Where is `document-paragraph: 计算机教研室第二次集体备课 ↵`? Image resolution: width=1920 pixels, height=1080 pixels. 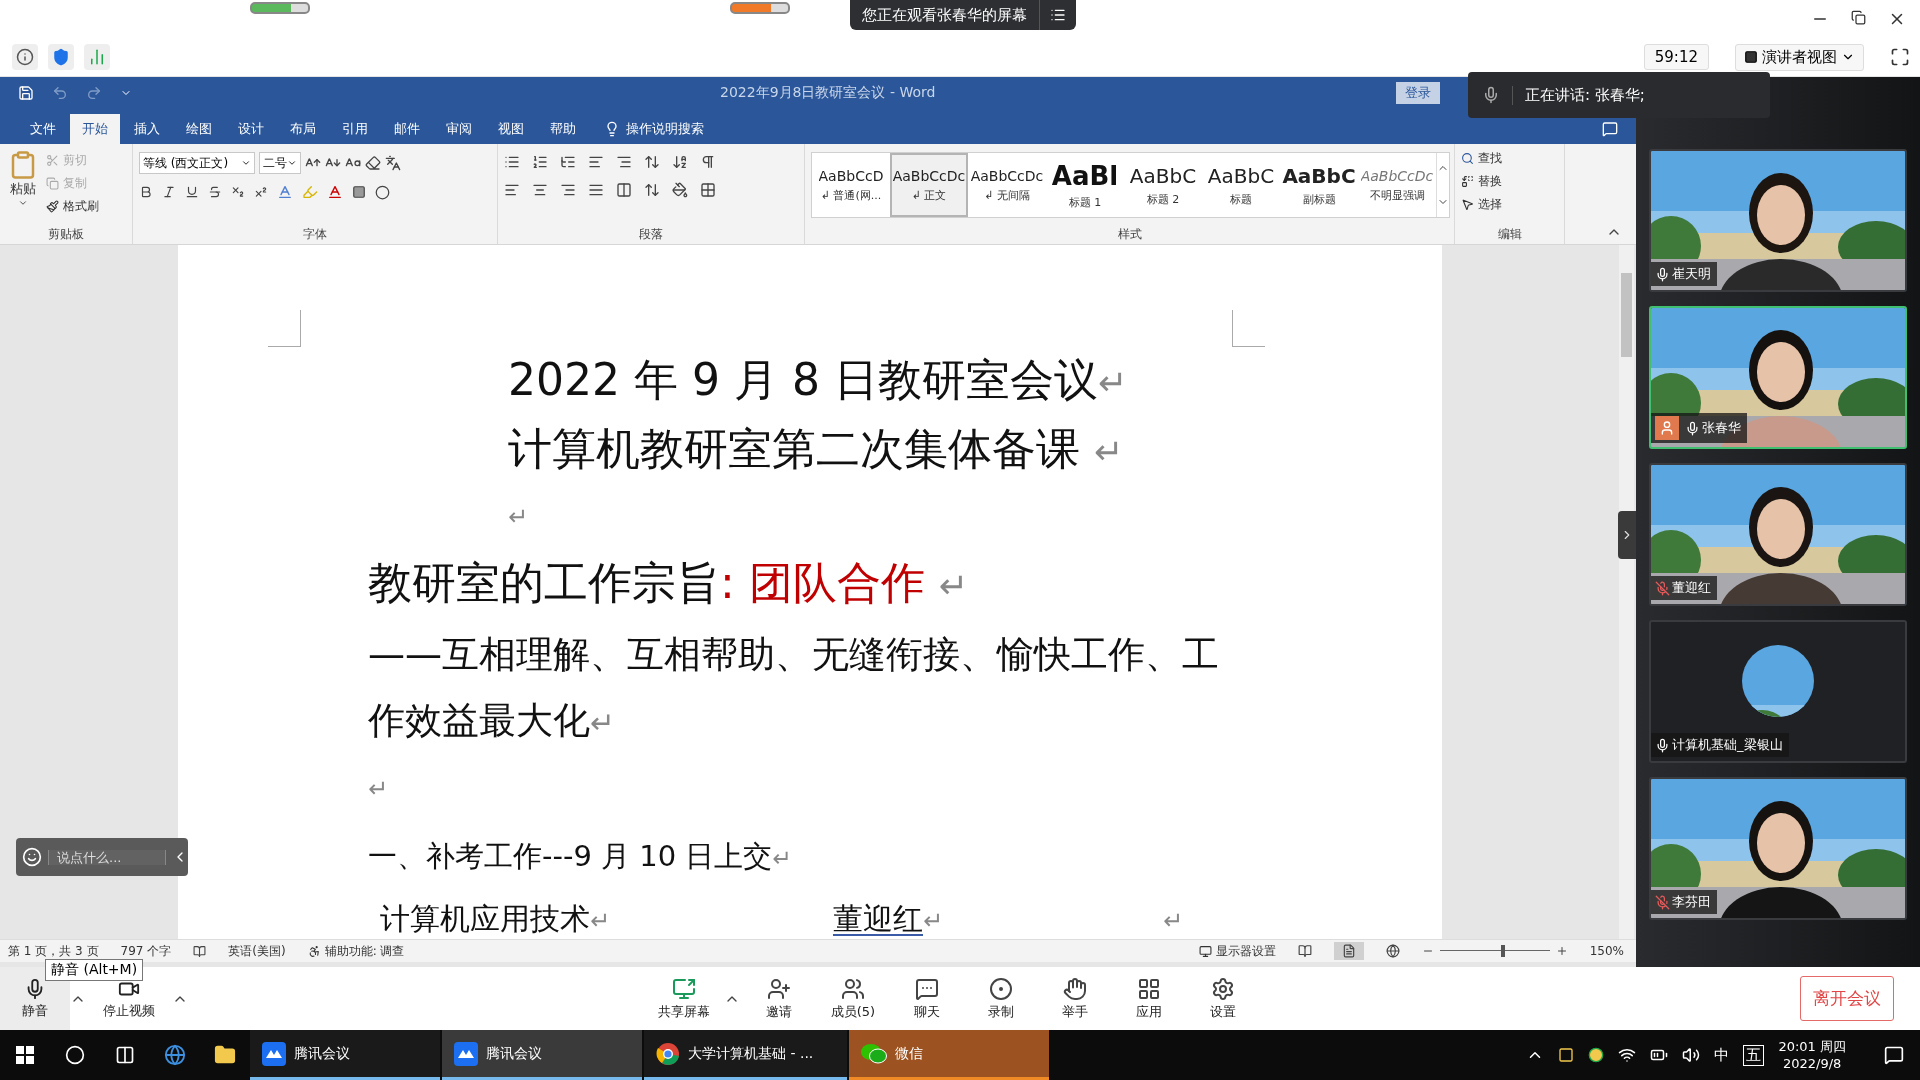 document-paragraph: 计算机教研室第二次集体备课 ↵ is located at coordinates (816, 449).